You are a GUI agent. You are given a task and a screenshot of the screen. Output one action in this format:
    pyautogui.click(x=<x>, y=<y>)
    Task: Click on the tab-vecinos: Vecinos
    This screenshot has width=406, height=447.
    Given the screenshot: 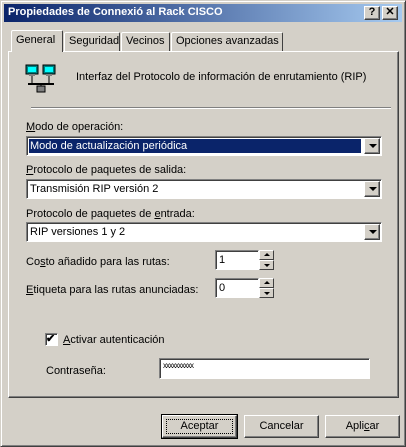 What is the action you would take?
    pyautogui.click(x=145, y=42)
    